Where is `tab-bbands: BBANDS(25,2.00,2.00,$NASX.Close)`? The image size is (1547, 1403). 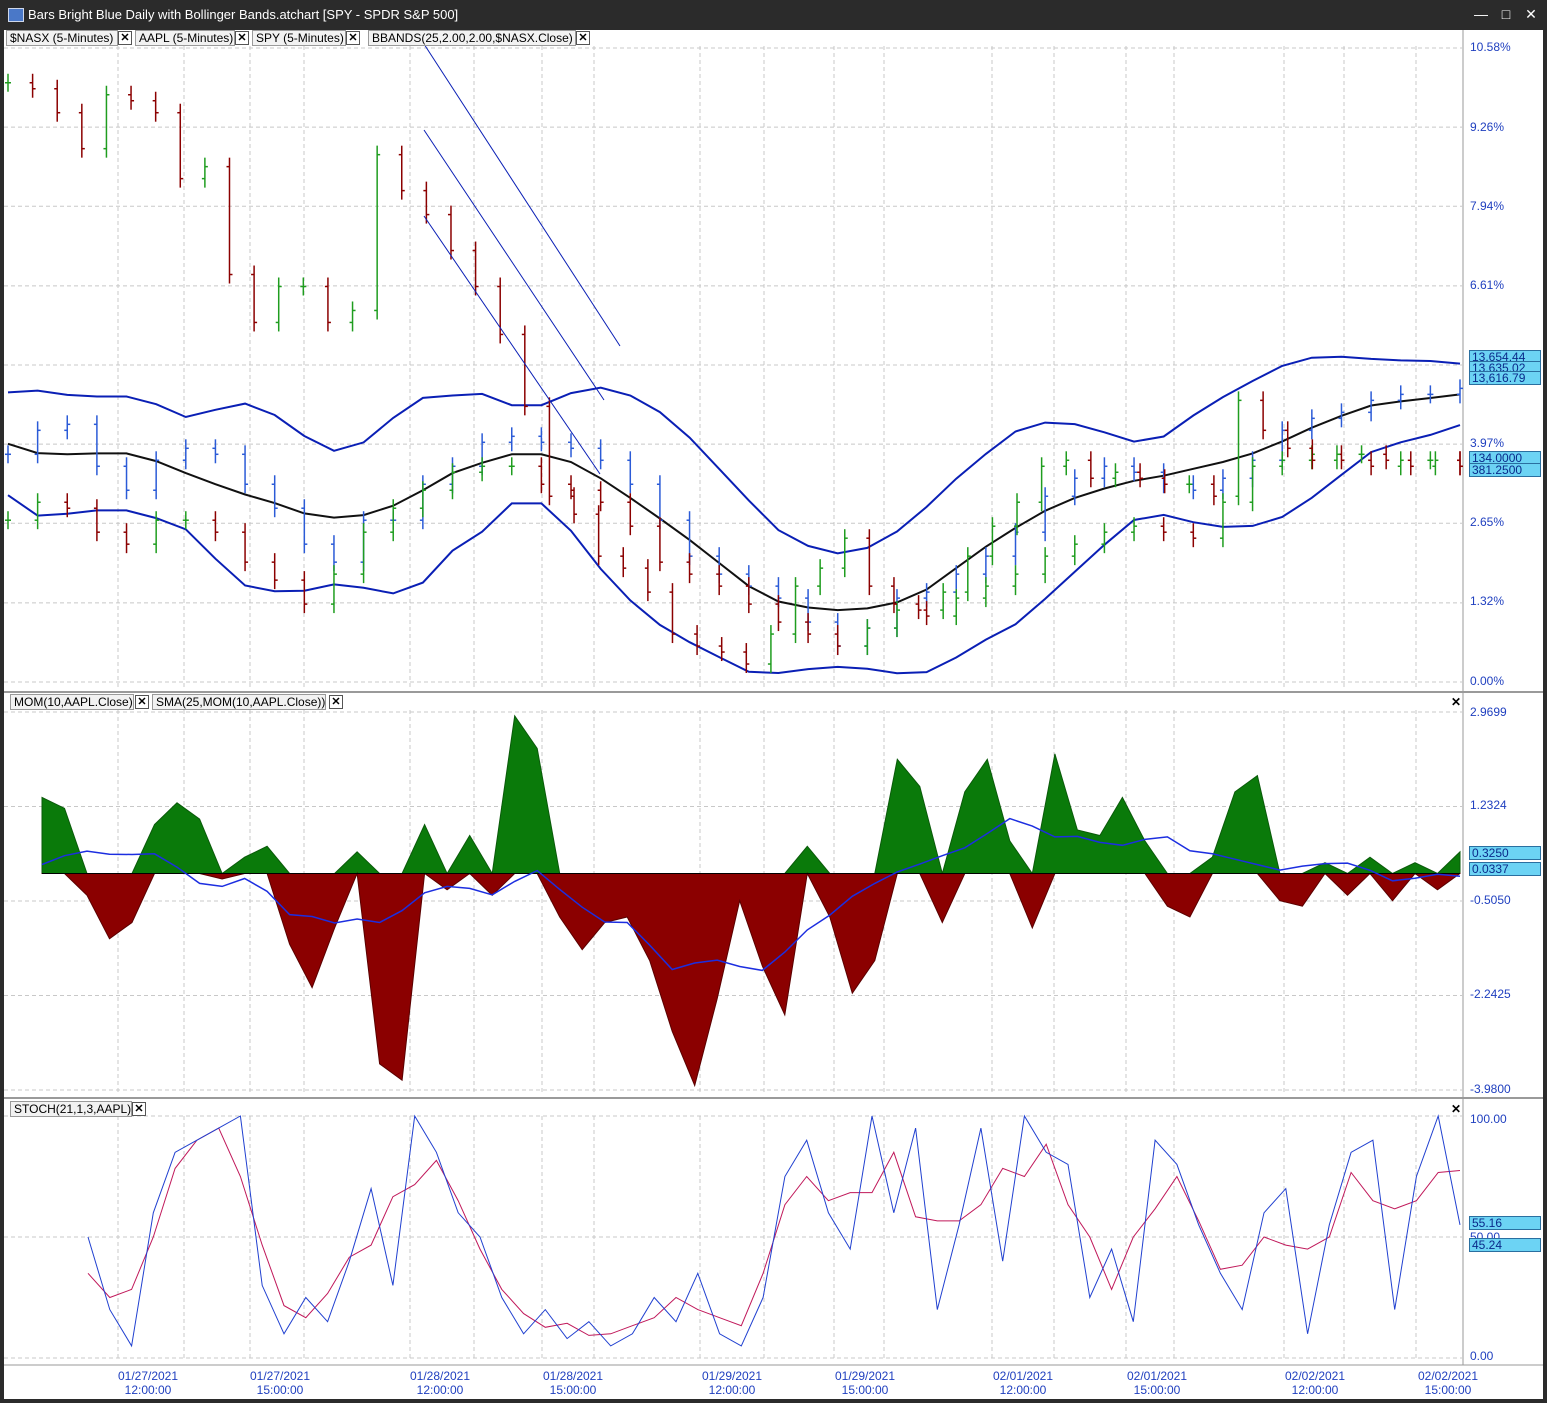 tab-bbands: BBANDS(25,2.00,2.00,$NASX.Close) is located at coordinates (472, 38).